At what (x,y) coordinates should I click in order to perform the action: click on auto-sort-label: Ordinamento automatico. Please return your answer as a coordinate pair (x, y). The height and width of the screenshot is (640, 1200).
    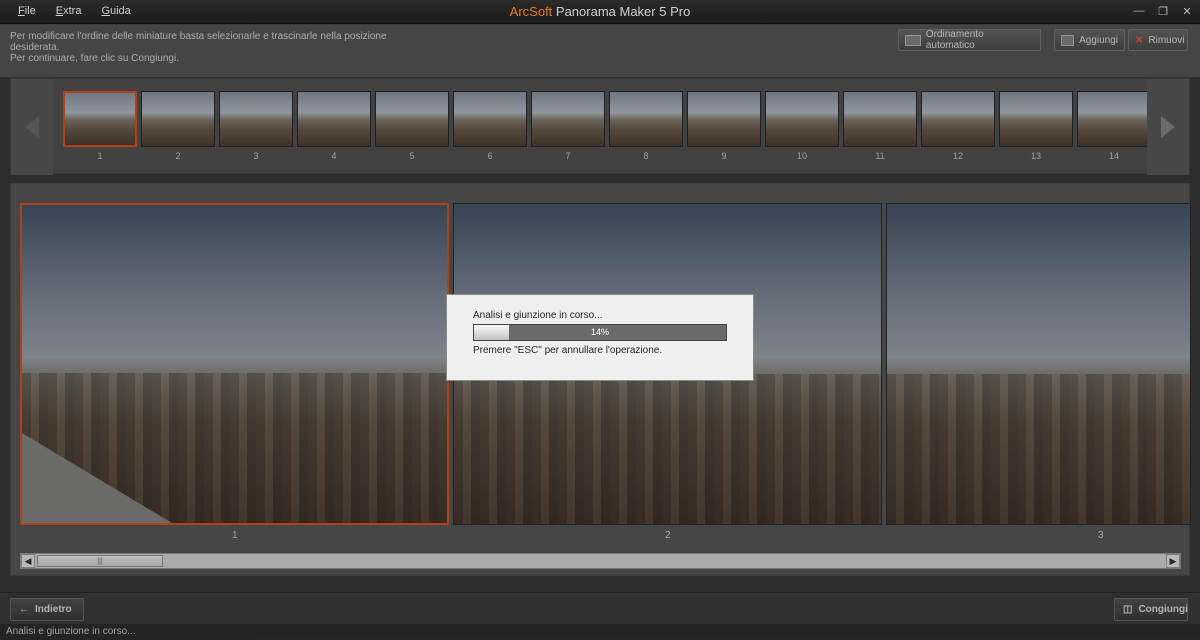
    Looking at the image, I should click on (954, 40).